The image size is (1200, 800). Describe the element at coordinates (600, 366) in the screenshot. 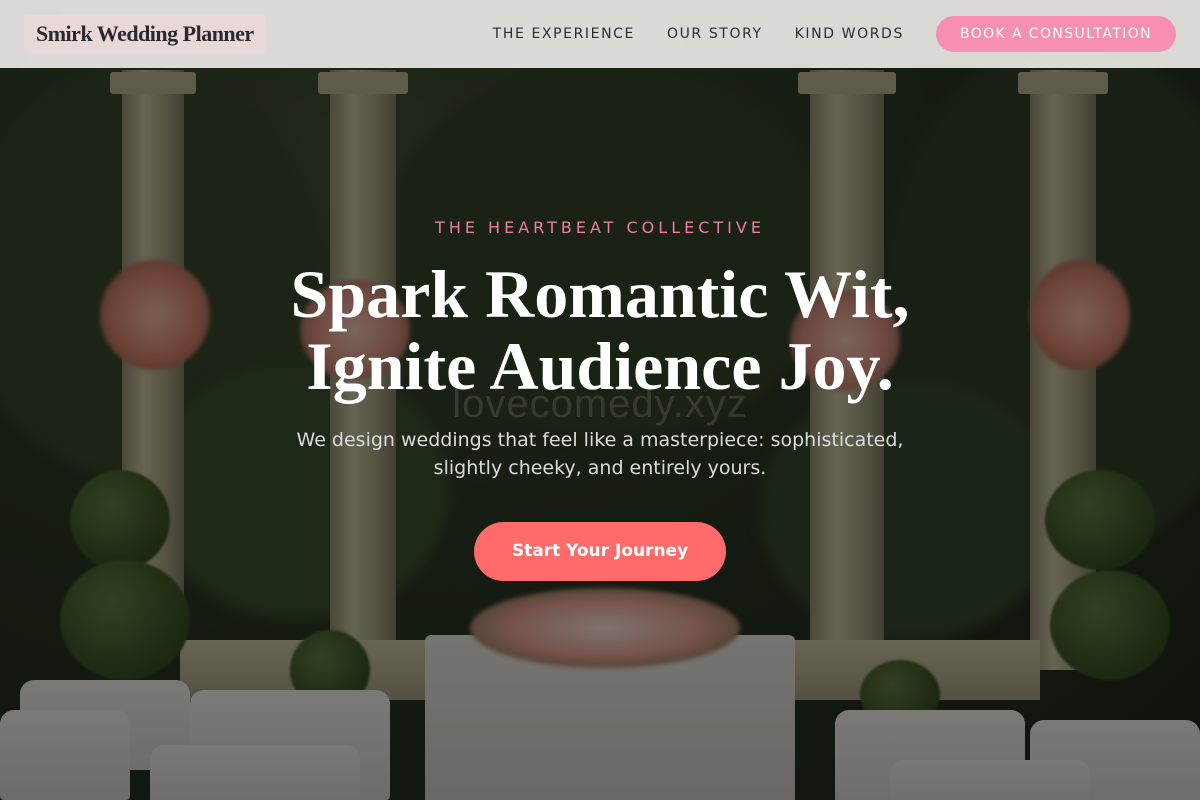

I see `hero-headline-line-2: Ignite Audience Joy.` at that location.